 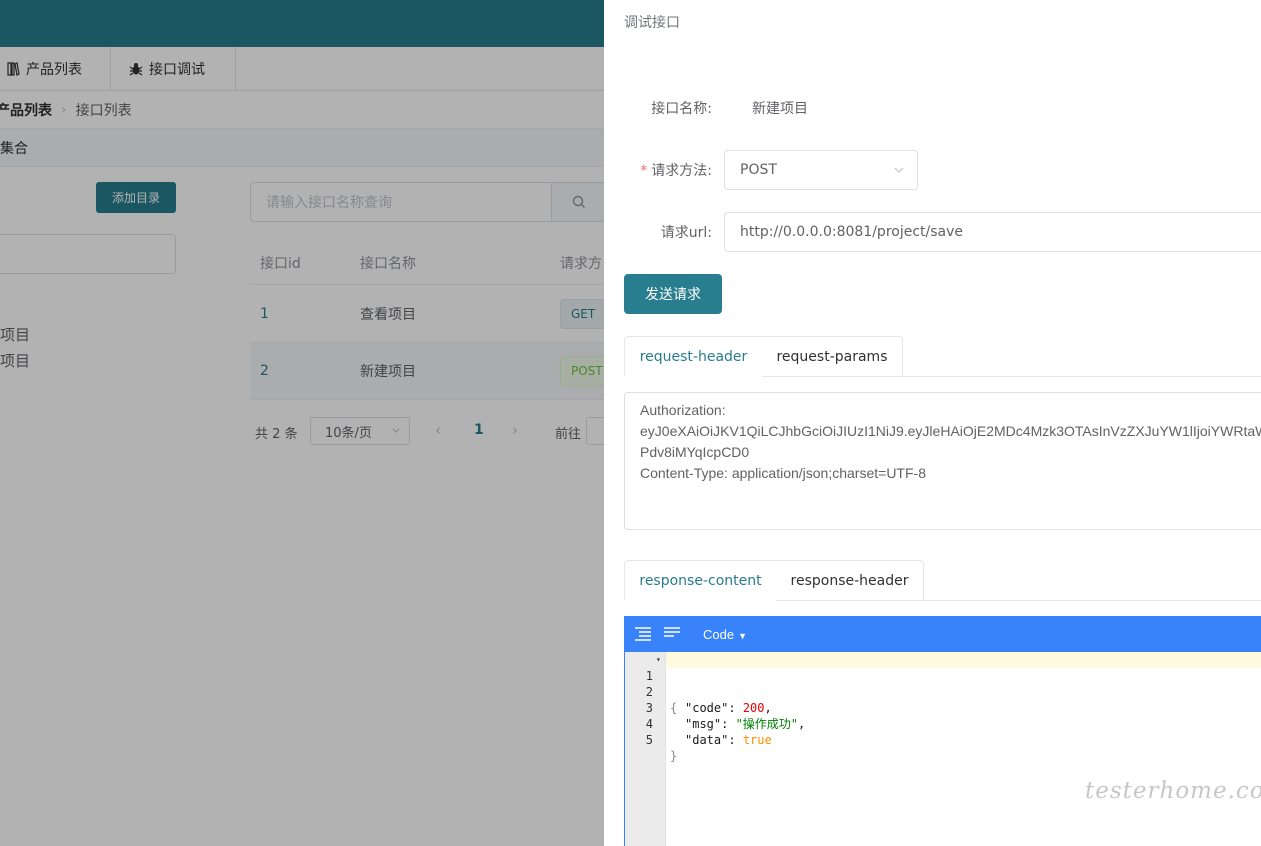 I want to click on code-line: 4 "data": true, so click(x=953, y=723).